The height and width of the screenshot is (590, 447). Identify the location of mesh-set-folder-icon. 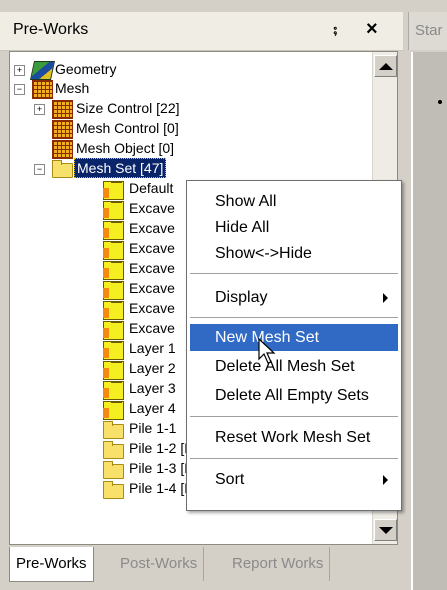
(62, 169).